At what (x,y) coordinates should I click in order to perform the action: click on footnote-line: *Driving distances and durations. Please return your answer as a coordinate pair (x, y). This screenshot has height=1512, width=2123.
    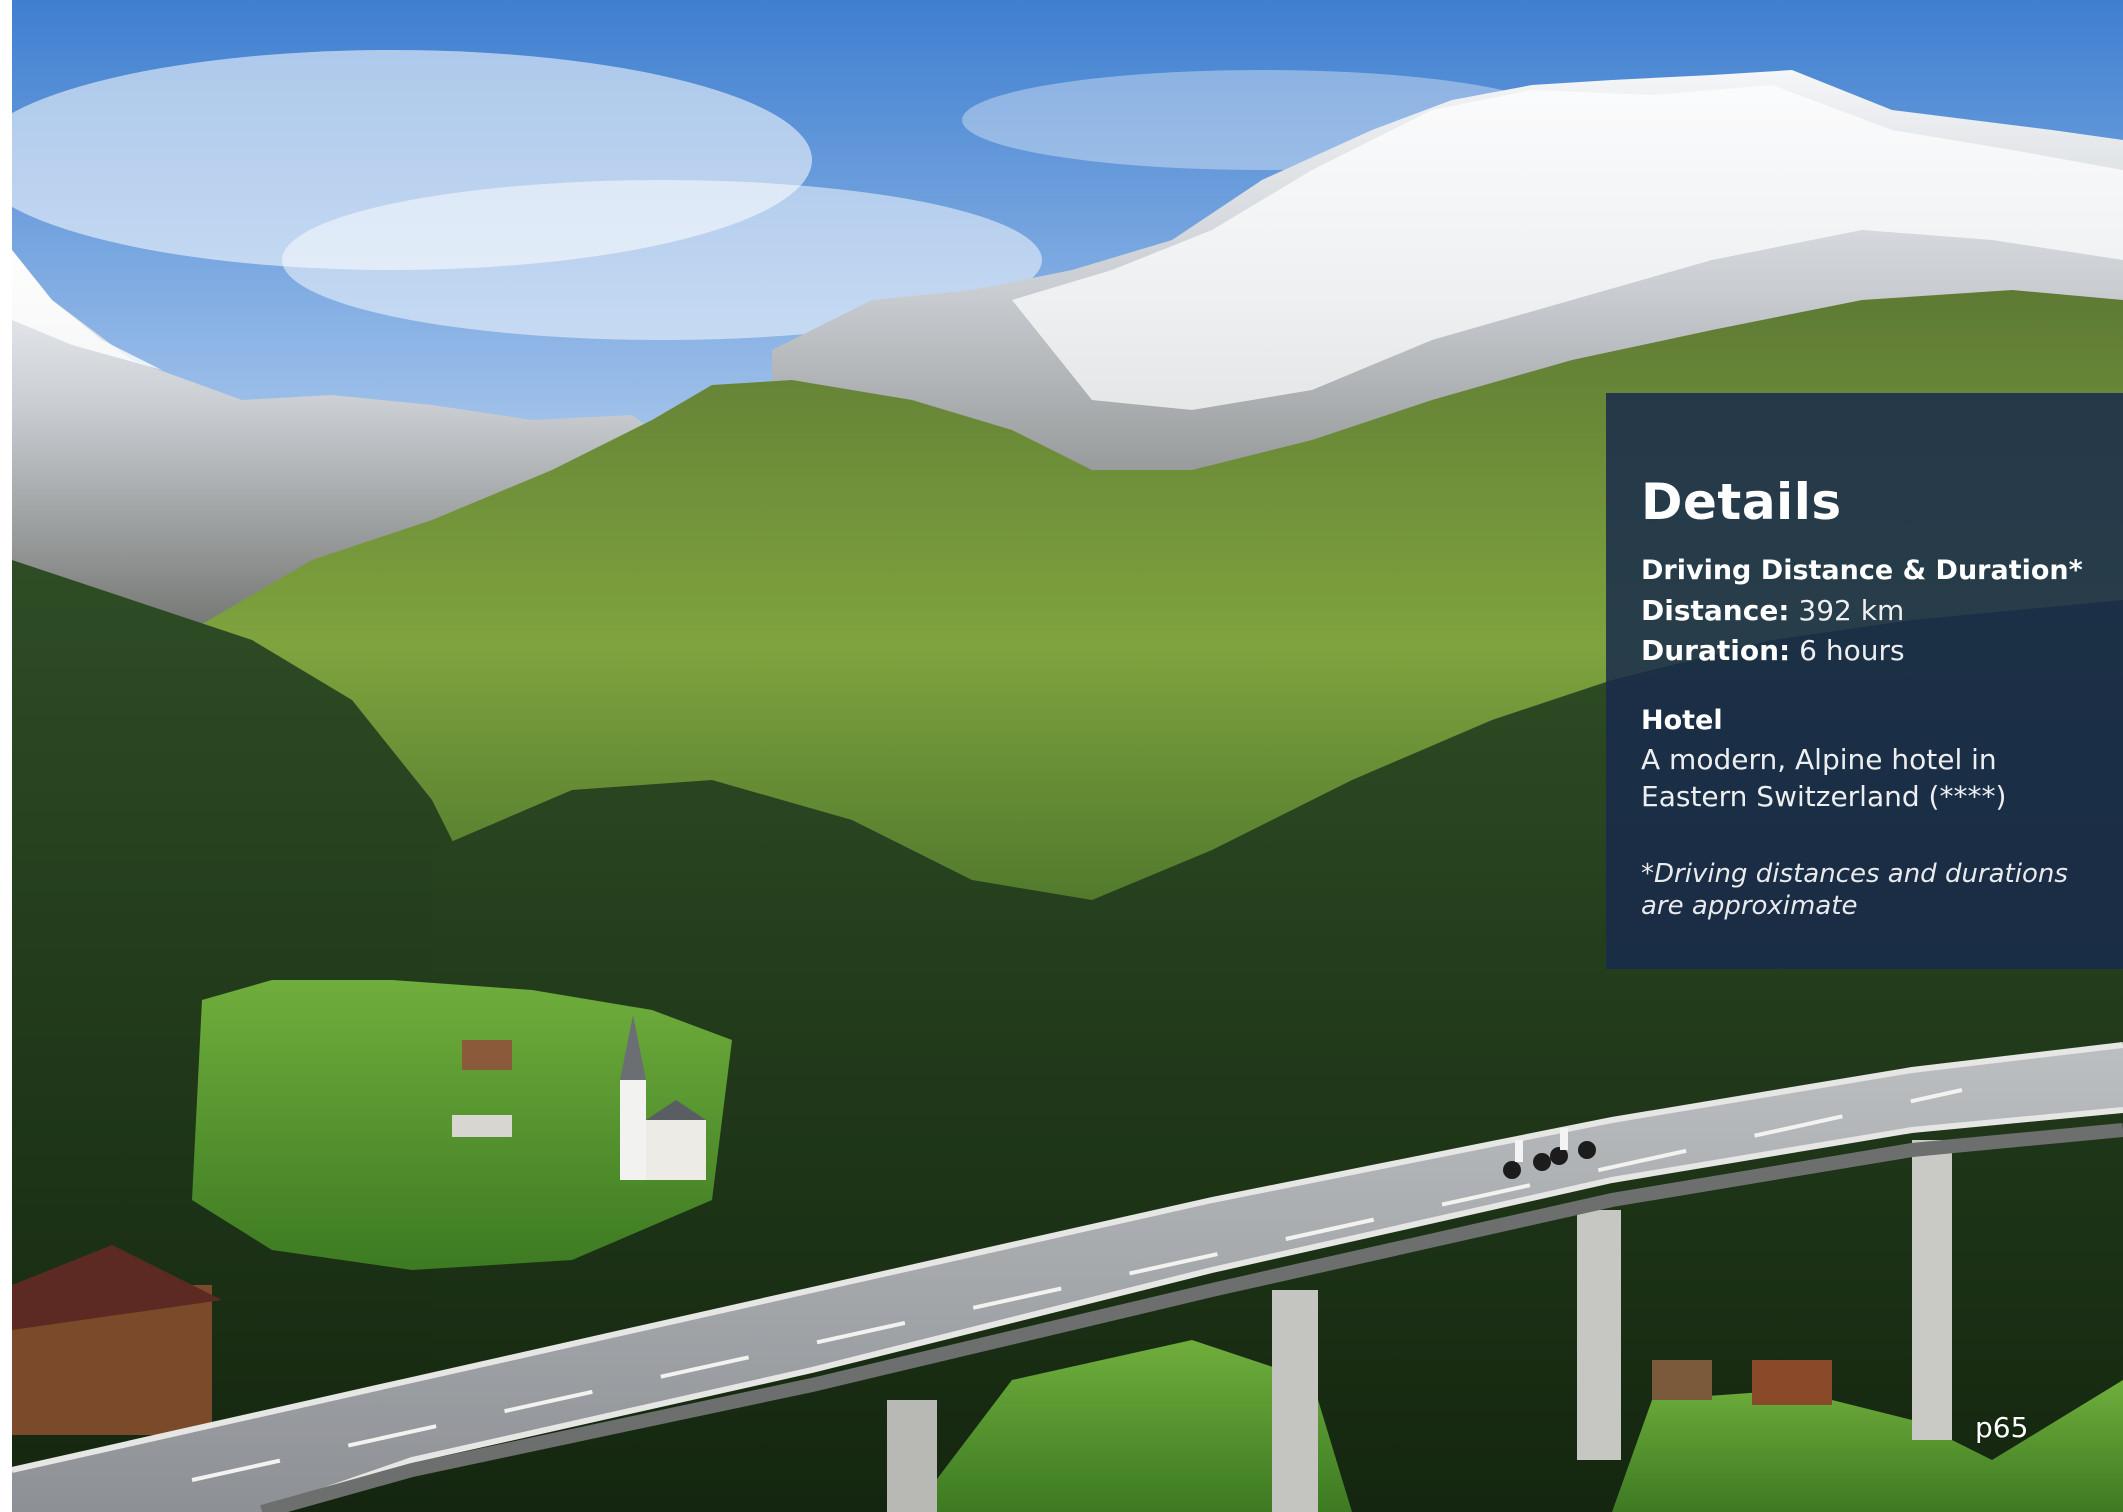
    Looking at the image, I should click on (1854, 874).